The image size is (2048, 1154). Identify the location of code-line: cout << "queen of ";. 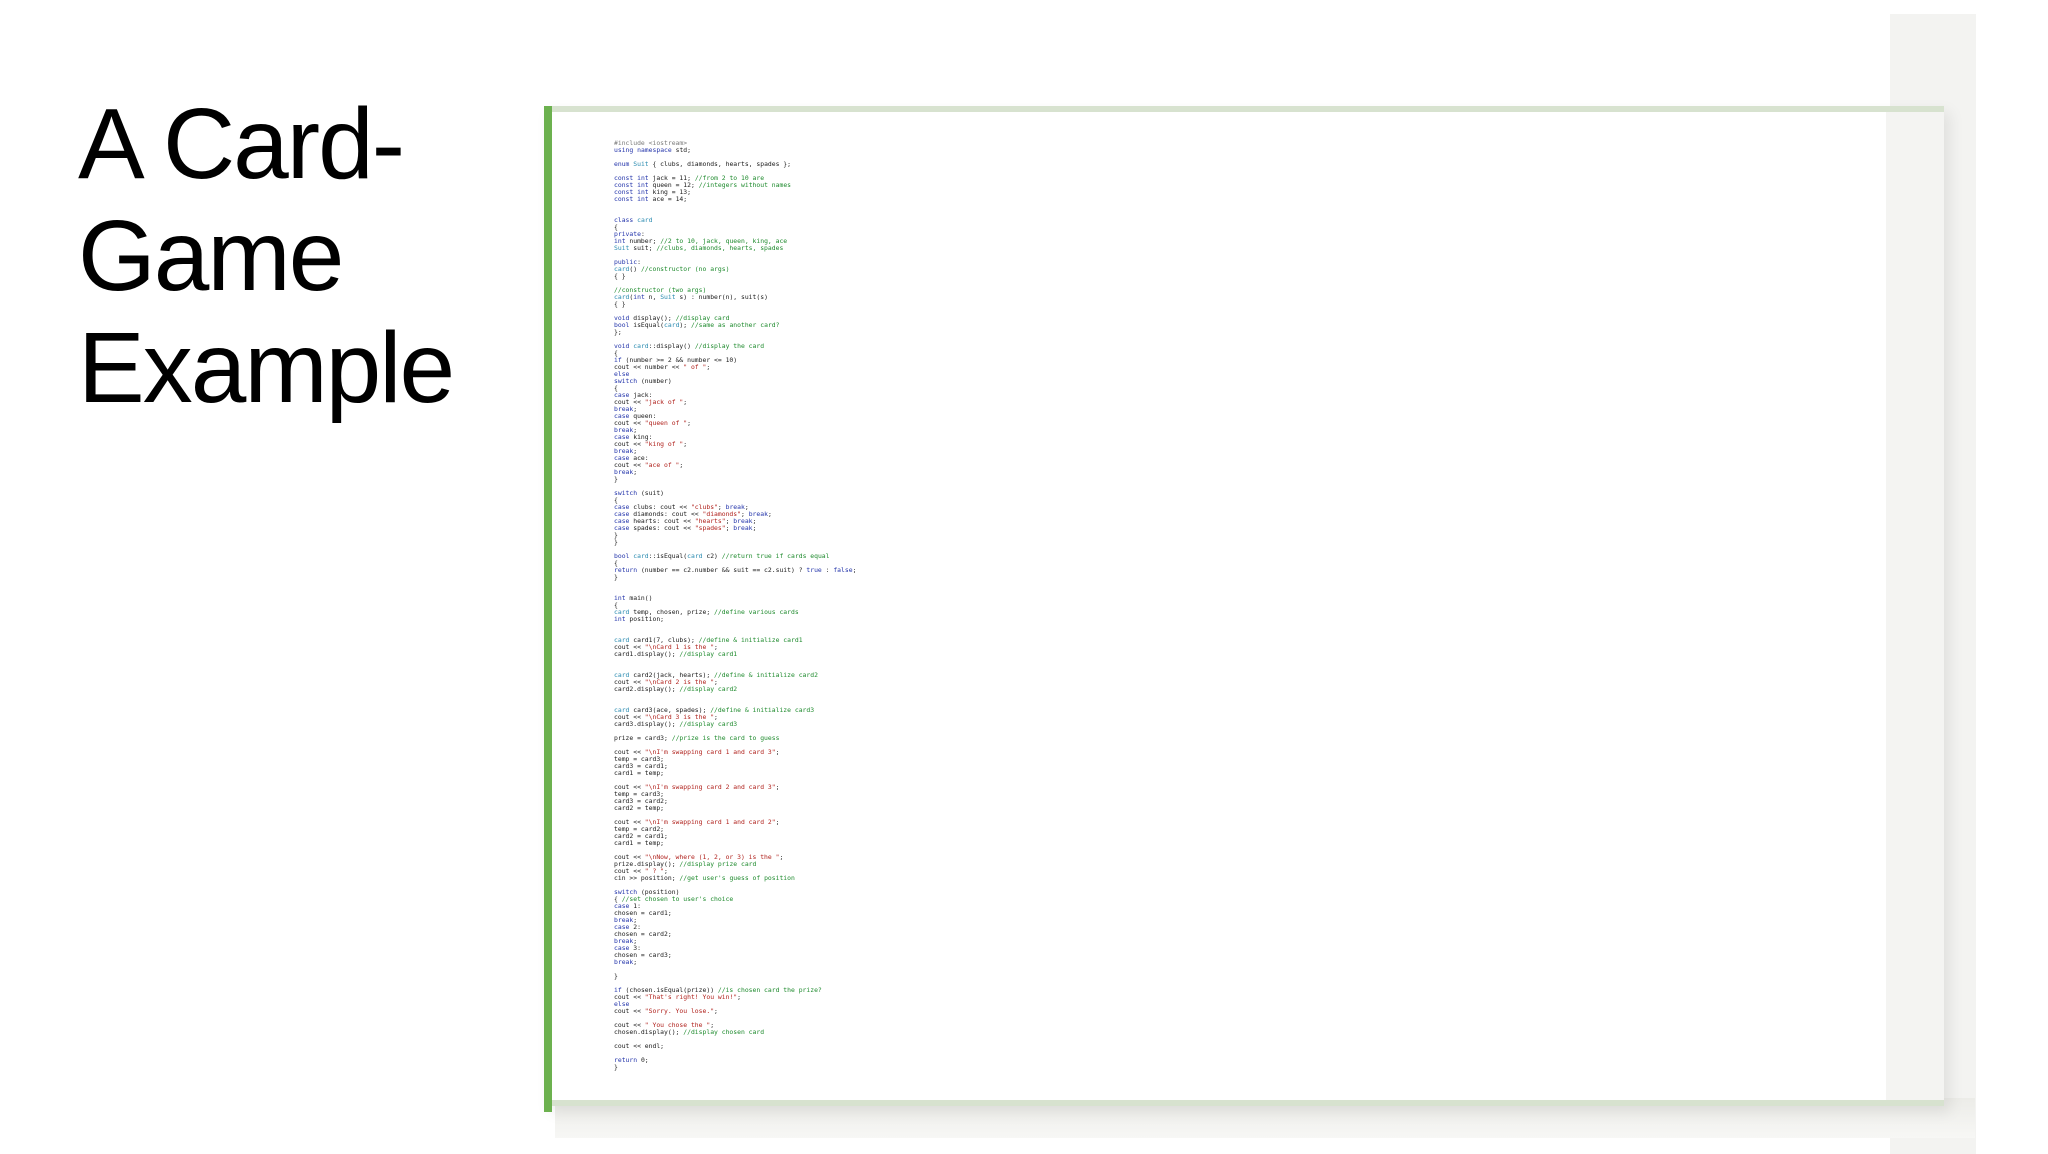
(652, 423).